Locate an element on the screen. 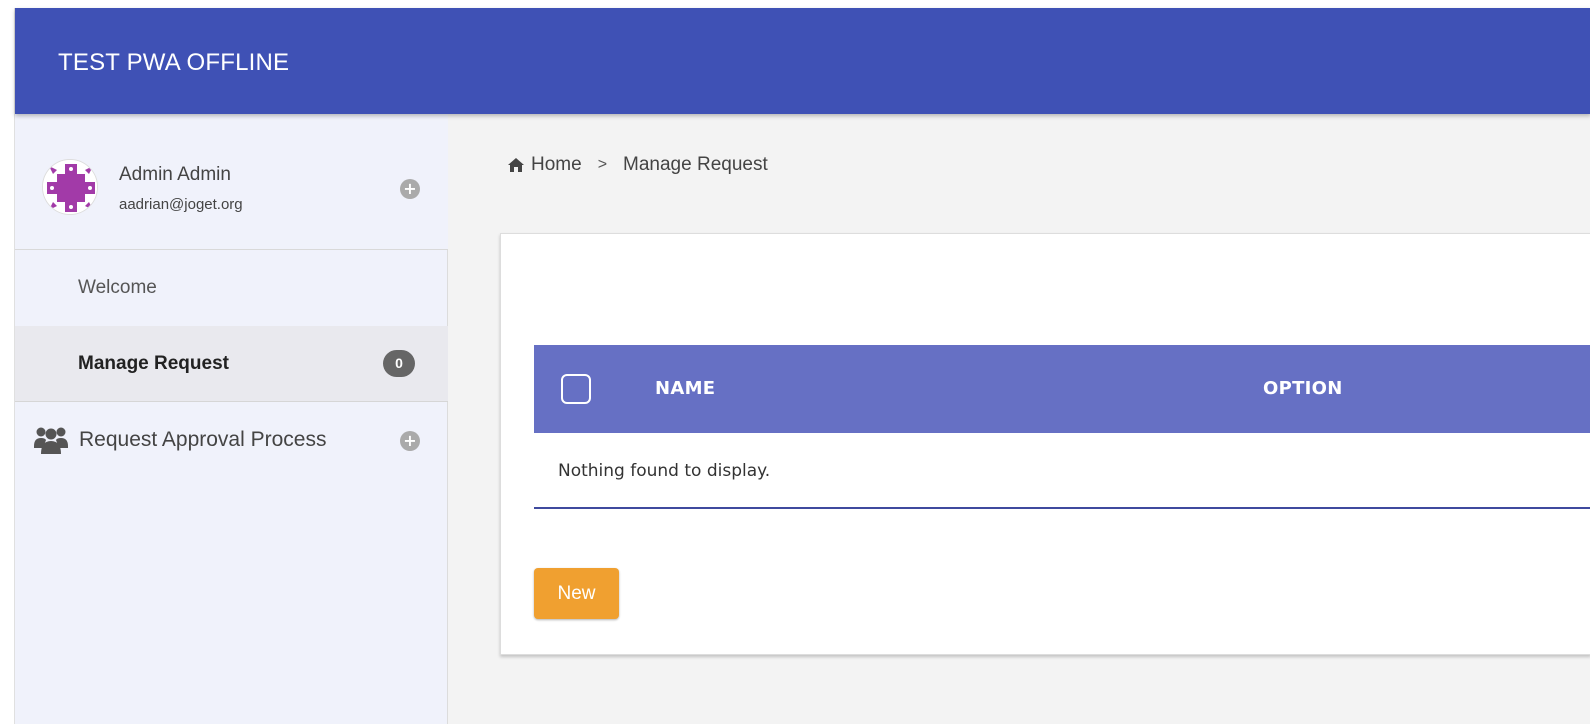 The height and width of the screenshot is (724, 1590). breadcrumb: Home > Manage Request is located at coordinates (637, 165).